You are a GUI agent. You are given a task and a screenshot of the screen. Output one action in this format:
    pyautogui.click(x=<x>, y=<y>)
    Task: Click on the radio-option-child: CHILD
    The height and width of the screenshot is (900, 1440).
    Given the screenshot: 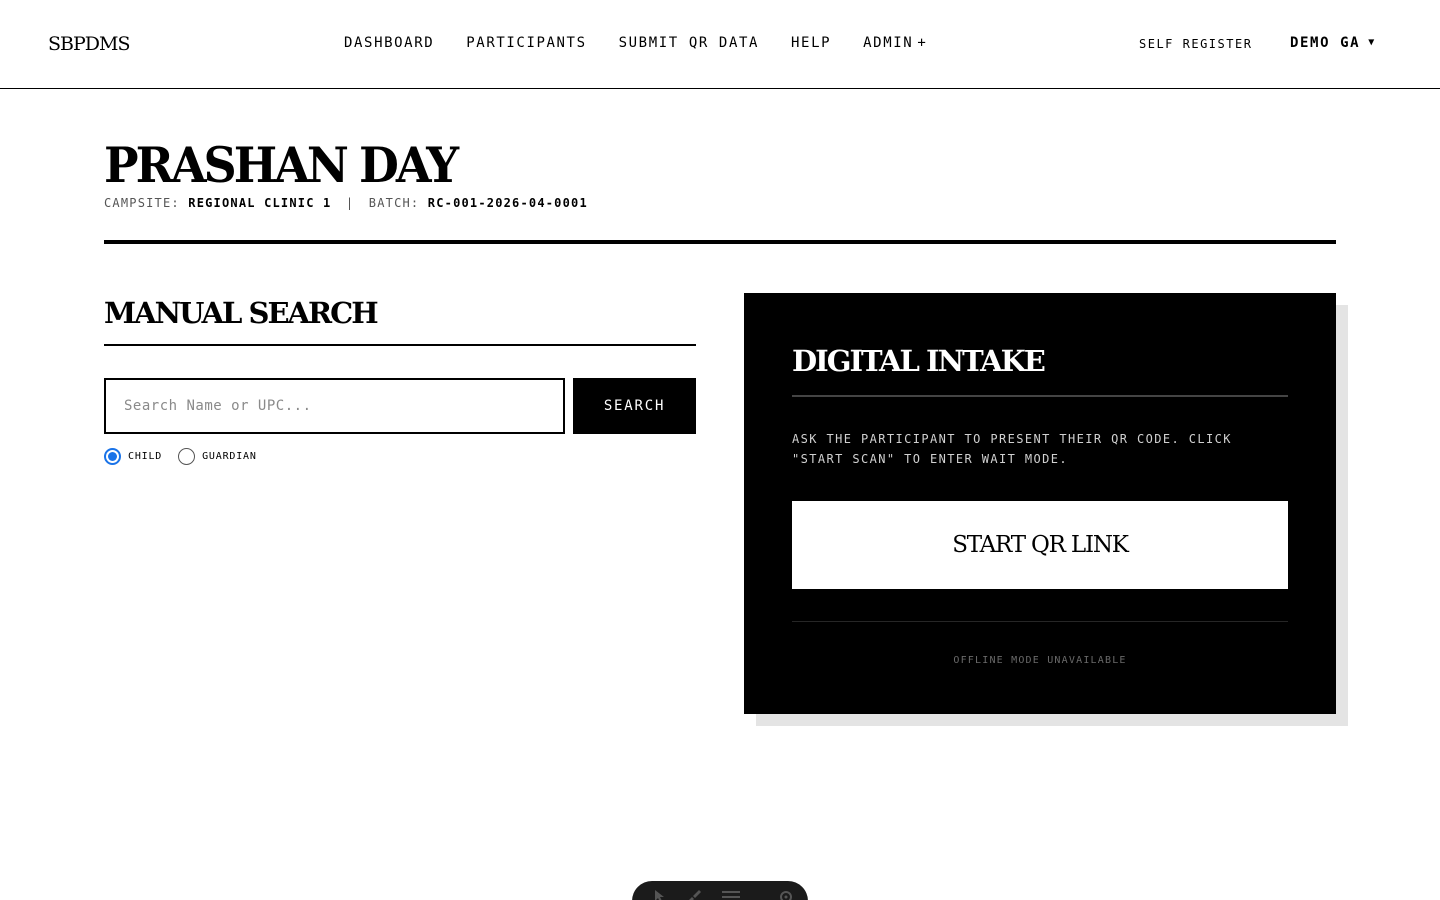 What is the action you would take?
    pyautogui.click(x=133, y=456)
    